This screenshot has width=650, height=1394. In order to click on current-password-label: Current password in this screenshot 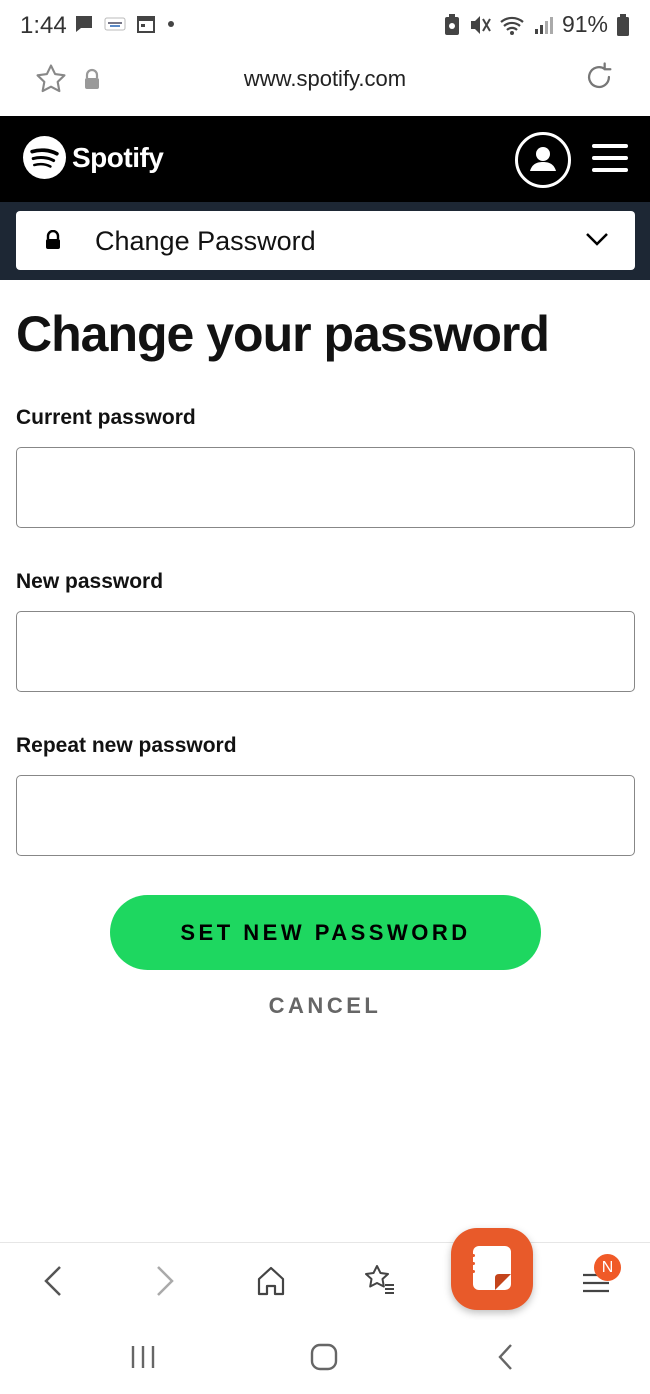, I will do `click(106, 417)`.